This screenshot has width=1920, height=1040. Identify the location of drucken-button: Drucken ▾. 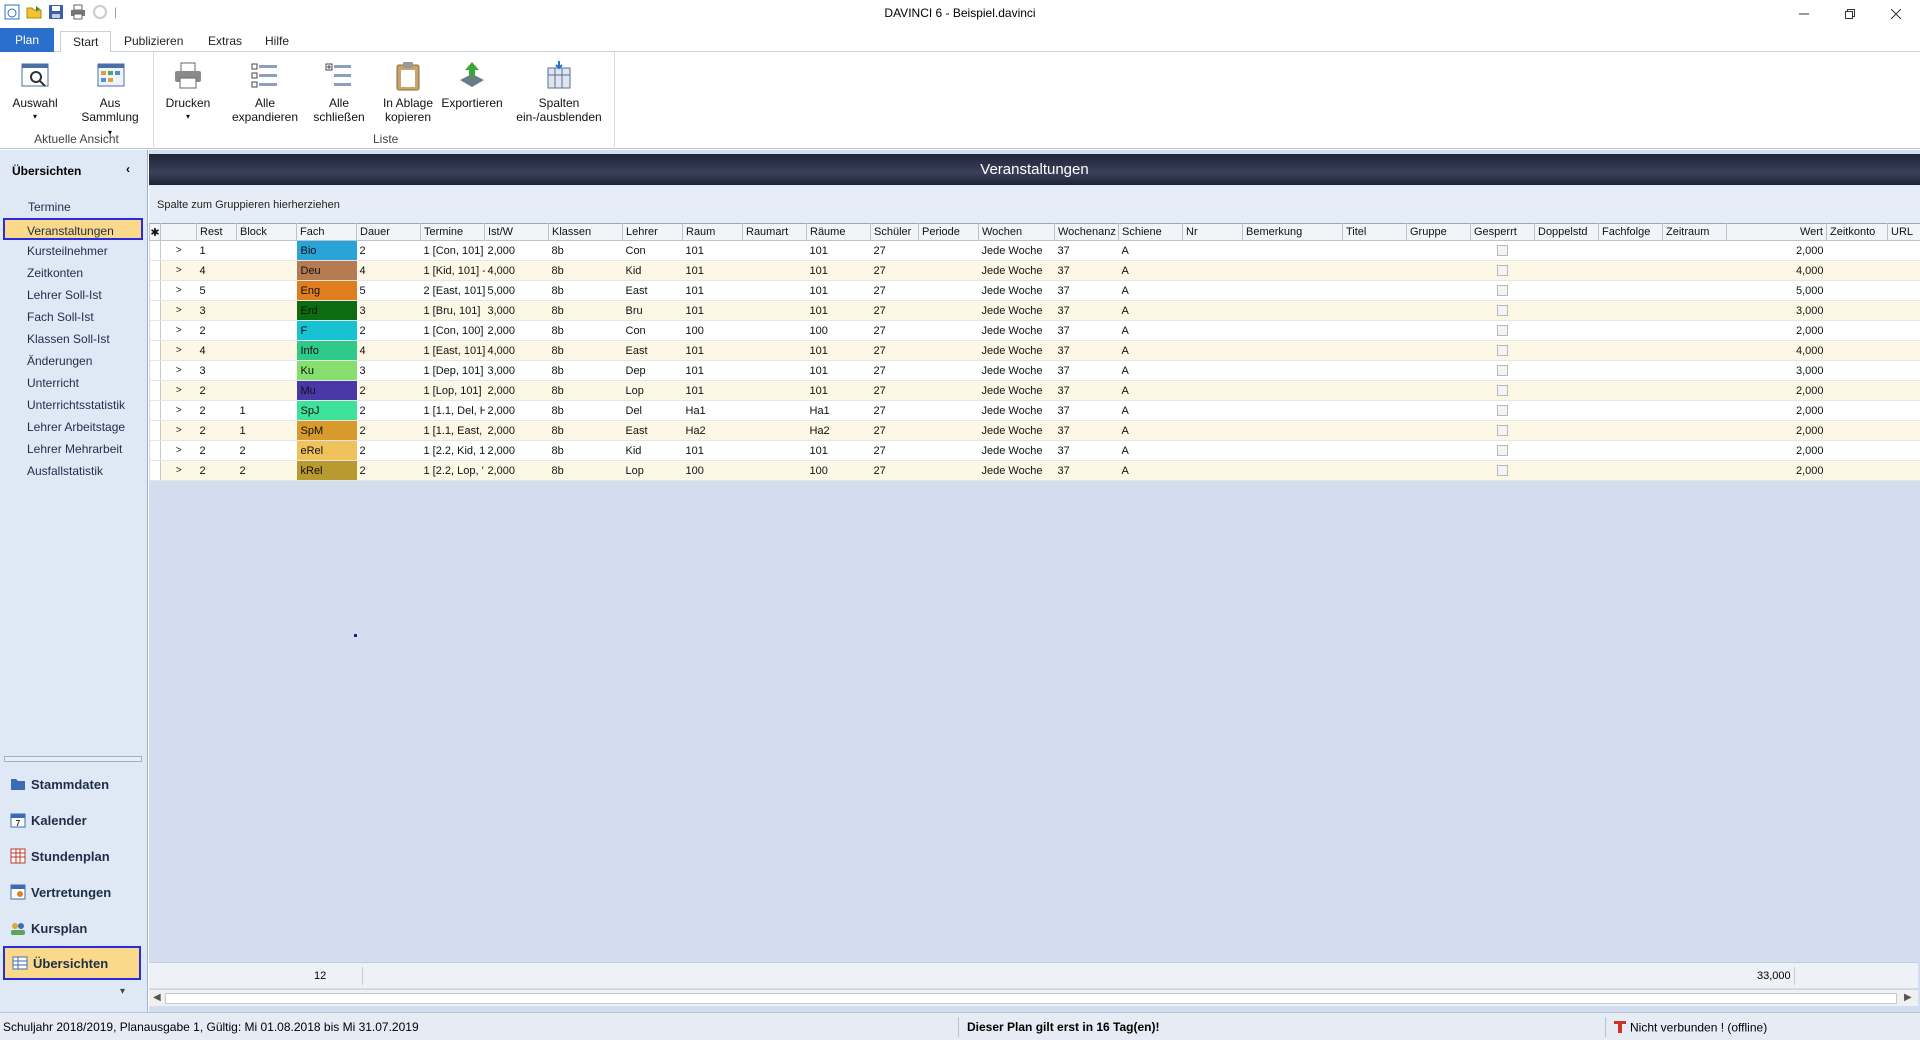
(188, 92).